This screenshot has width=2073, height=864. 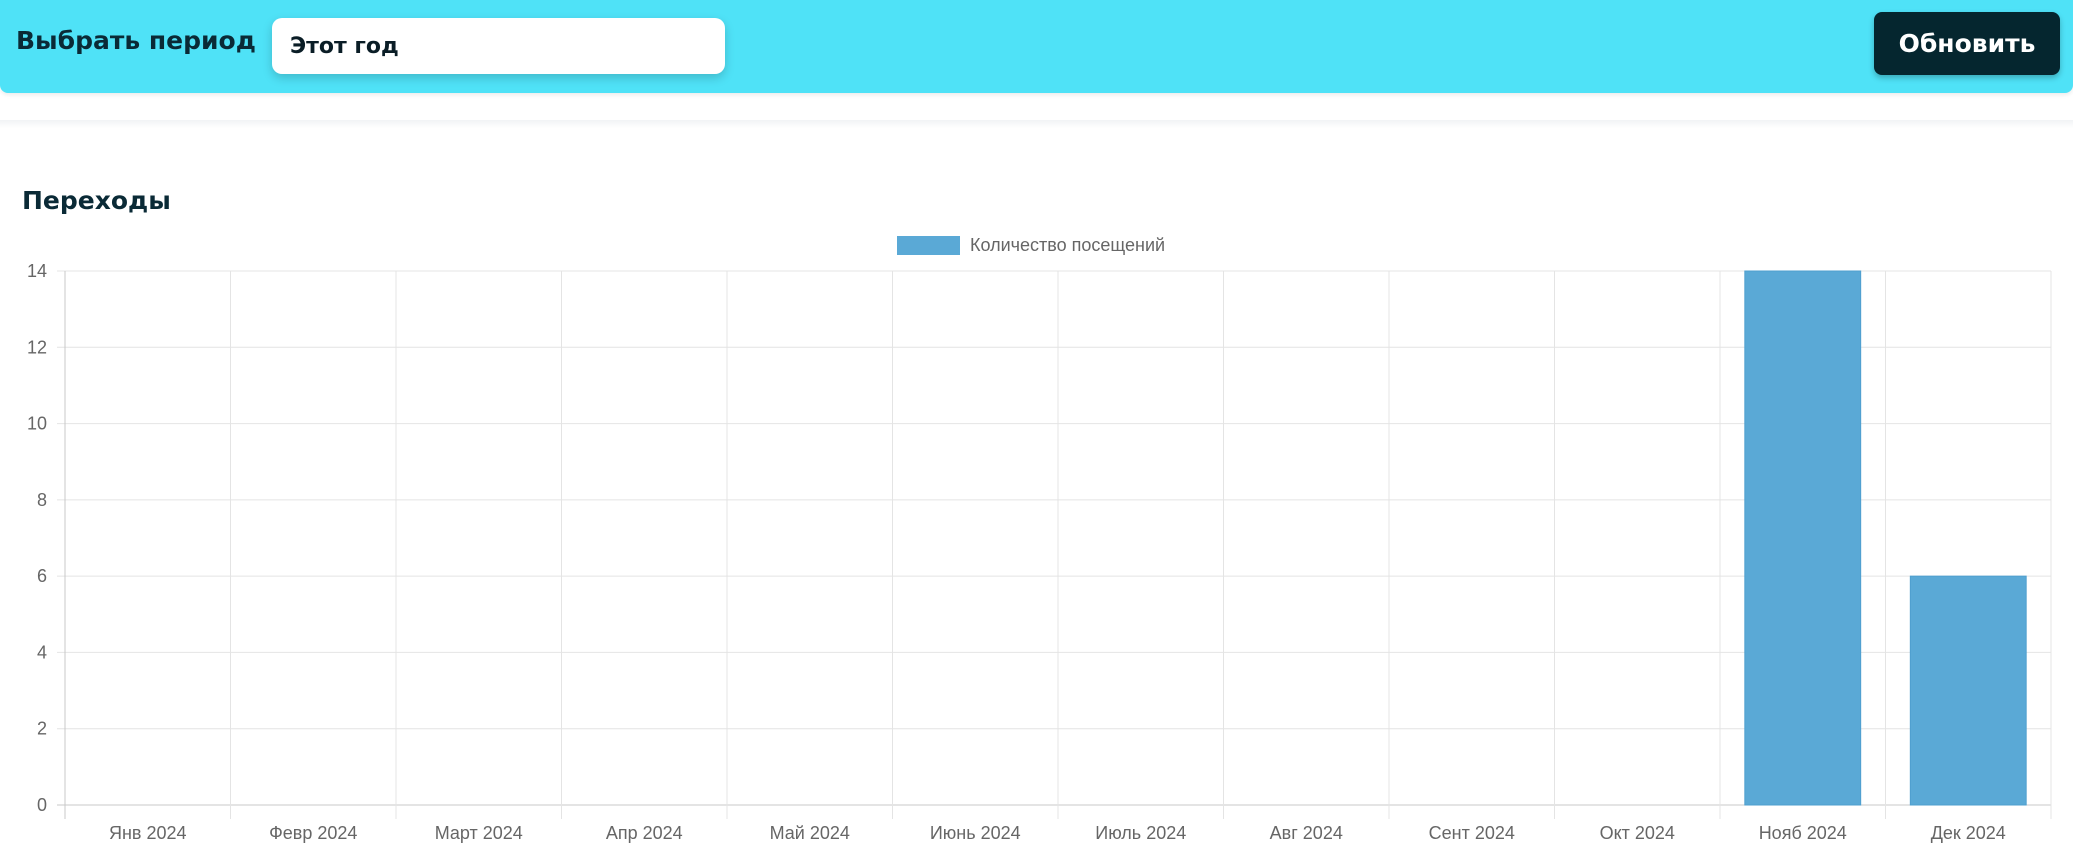 I want to click on chart-legend: Количество посещений, so click(x=1031, y=245).